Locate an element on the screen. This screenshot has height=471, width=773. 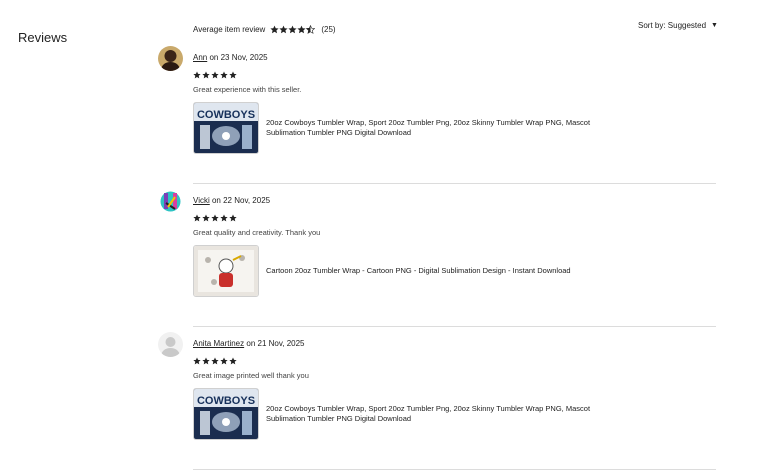
review-date: on 22 Nov, 2025 is located at coordinates (241, 200).